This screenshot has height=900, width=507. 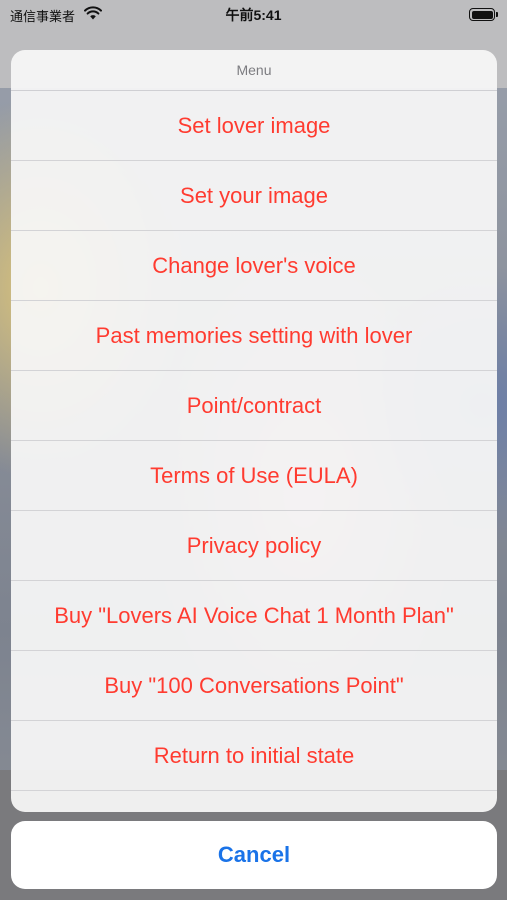 I want to click on clock: 午前5:41, so click(x=253, y=15).